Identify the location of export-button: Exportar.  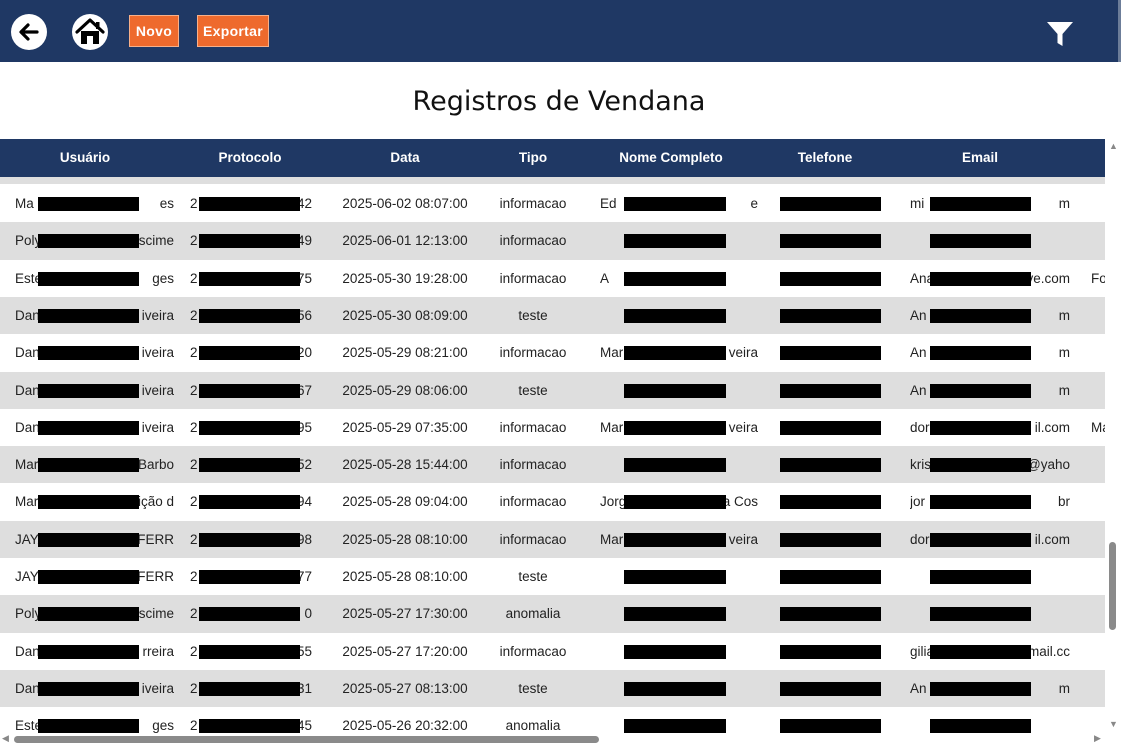
(233, 31).